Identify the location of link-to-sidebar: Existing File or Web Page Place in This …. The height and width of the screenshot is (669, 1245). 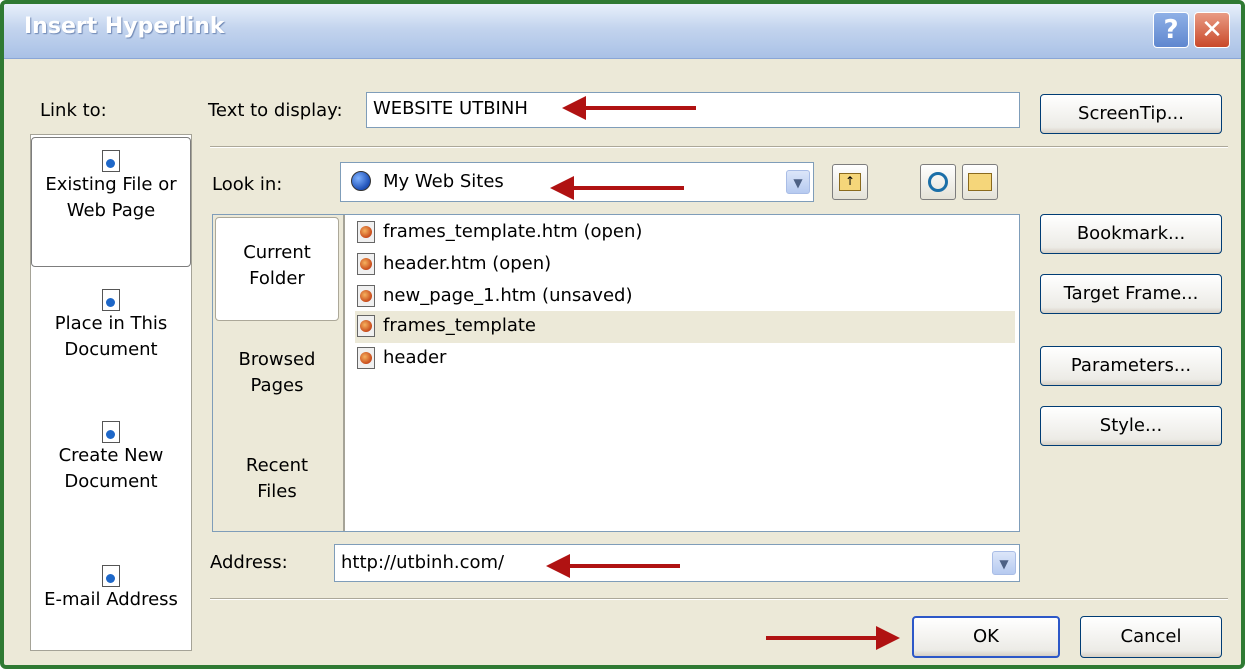
(111, 392).